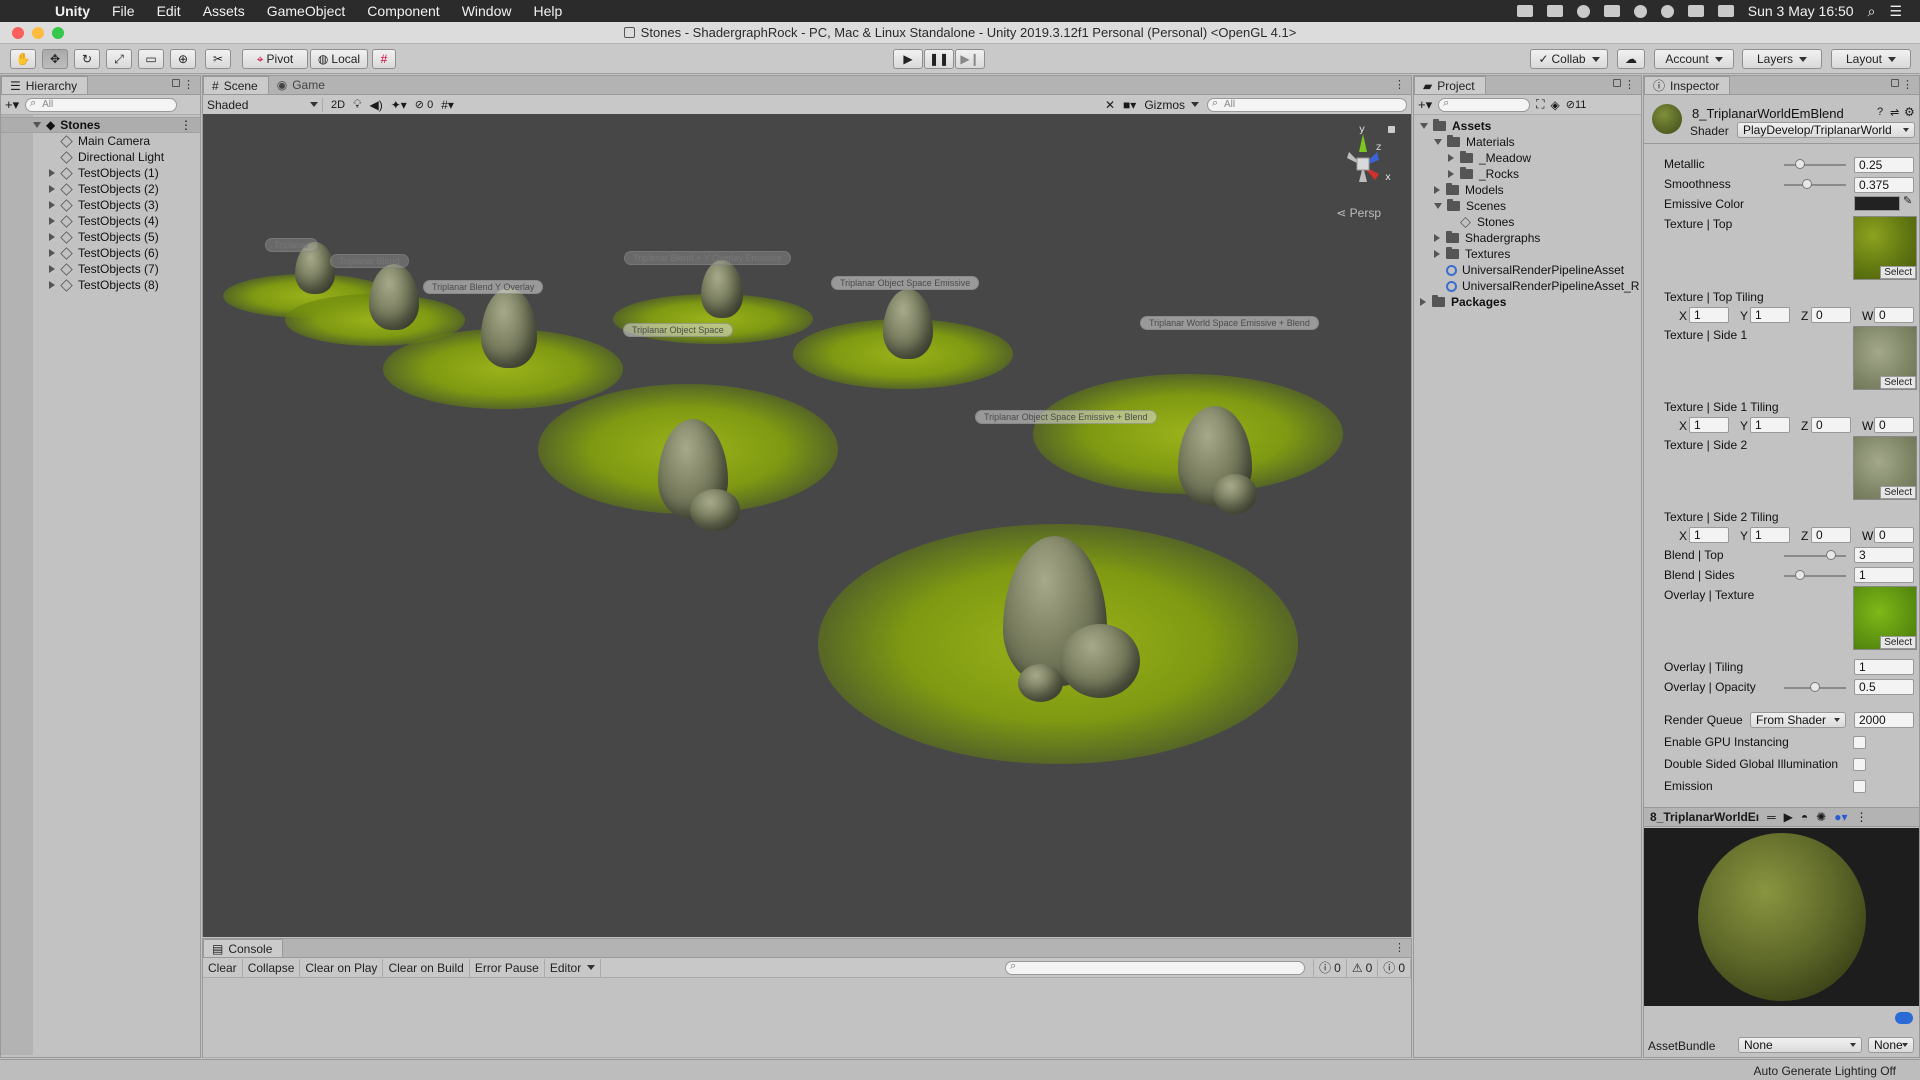  Describe the element at coordinates (151, 59) in the screenshot. I see `rect-tool-button: ▭` at that location.